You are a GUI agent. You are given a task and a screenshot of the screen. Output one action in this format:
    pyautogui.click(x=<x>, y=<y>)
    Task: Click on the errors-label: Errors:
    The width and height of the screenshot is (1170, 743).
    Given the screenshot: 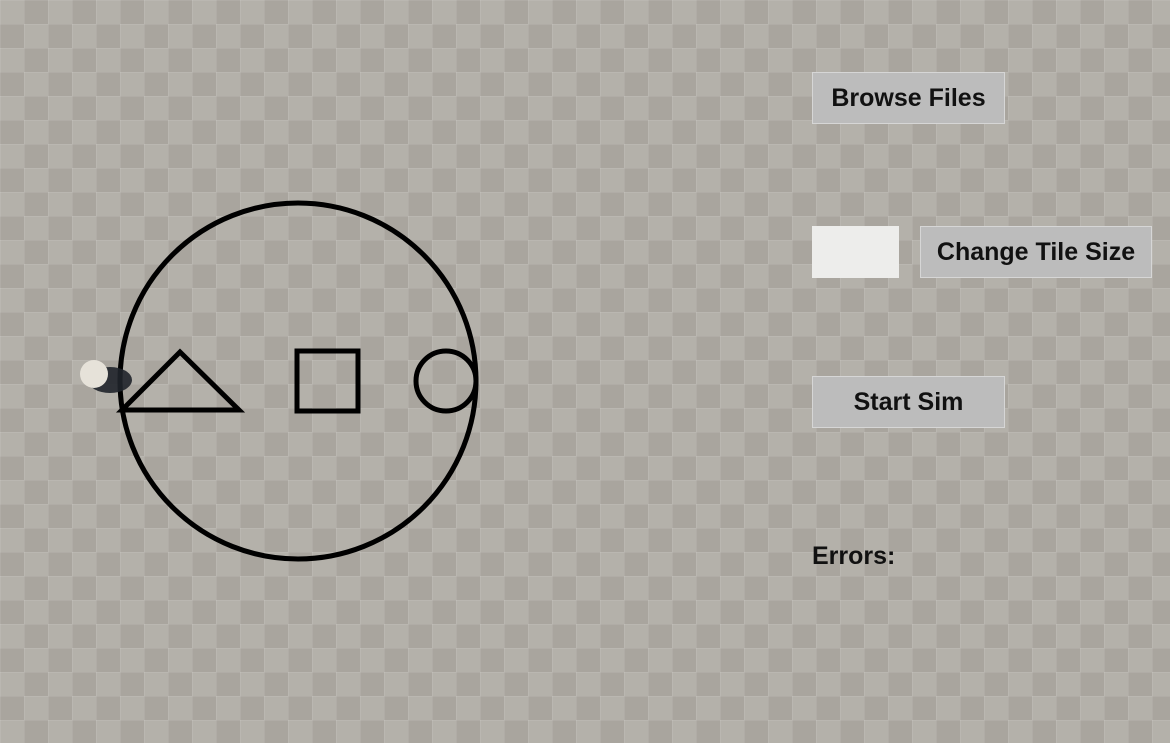 What is the action you would take?
    pyautogui.click(x=854, y=556)
    